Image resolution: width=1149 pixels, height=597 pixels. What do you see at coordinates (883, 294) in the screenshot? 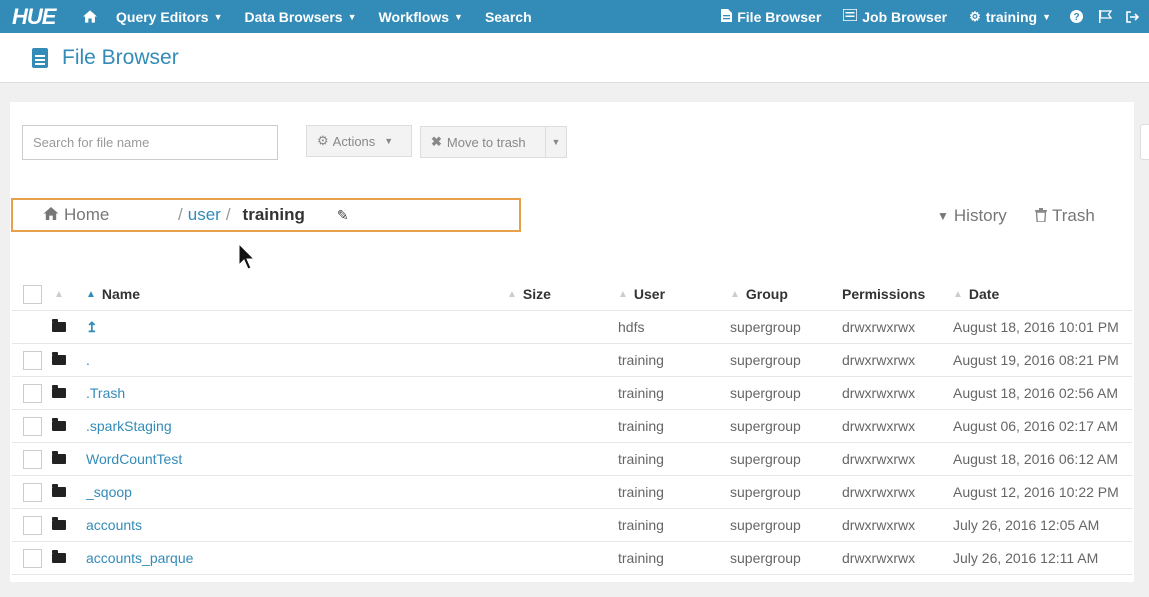
I see `column-permissions: Permissions` at bounding box center [883, 294].